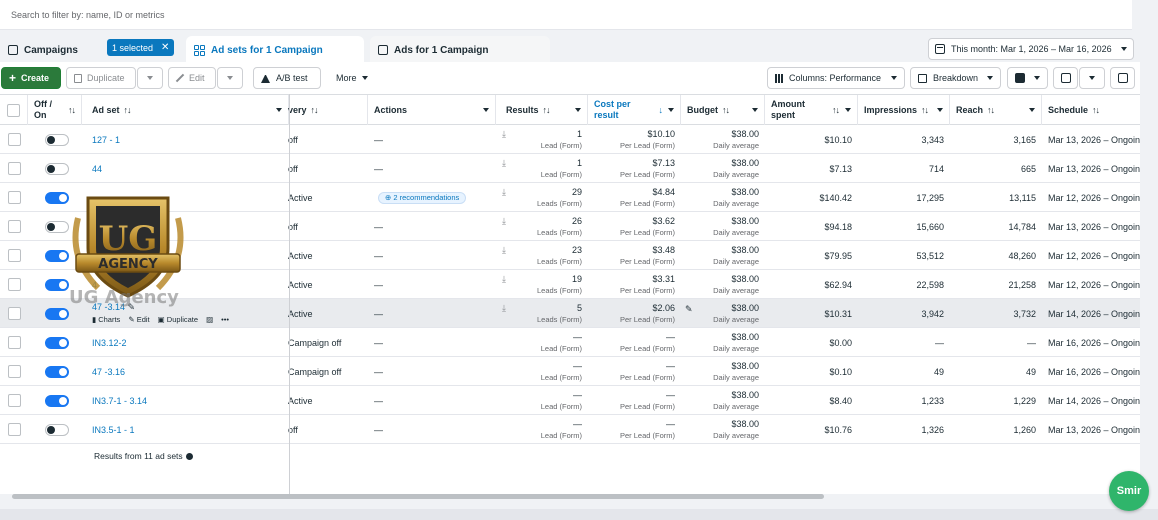 The height and width of the screenshot is (520, 1158). I want to click on ad-set-name: IN3.12-2, so click(184, 343).